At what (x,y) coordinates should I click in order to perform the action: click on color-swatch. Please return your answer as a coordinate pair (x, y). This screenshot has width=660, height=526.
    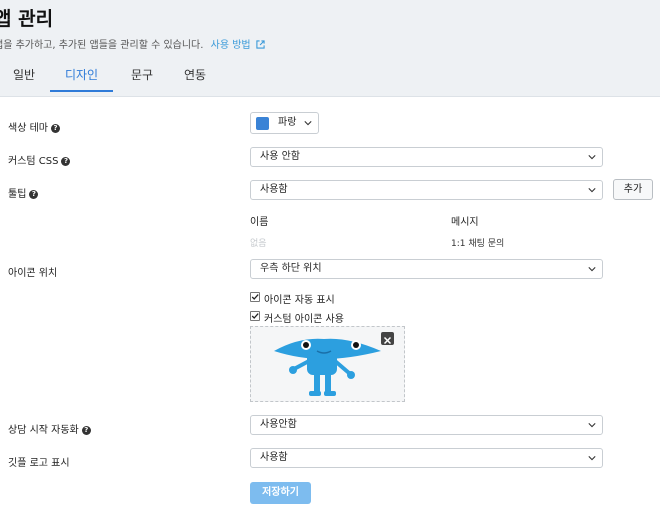
    Looking at the image, I should click on (262, 123).